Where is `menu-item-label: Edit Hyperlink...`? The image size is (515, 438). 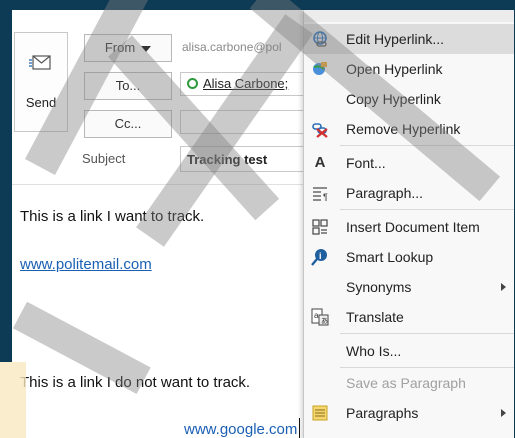 menu-item-label: Edit Hyperlink... is located at coordinates (395, 39).